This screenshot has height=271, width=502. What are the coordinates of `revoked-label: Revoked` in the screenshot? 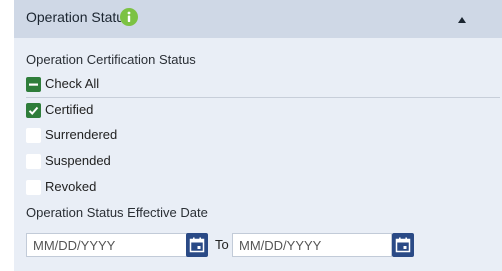 It's located at (71, 186).